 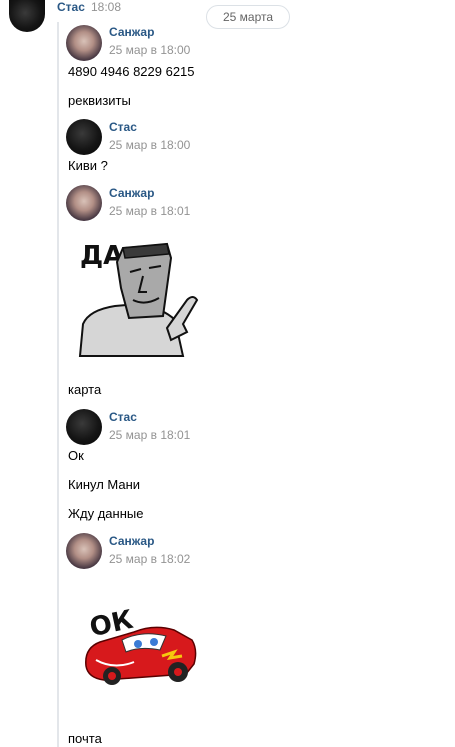 I want to click on header-sender-name: Стас, so click(x=71, y=7).